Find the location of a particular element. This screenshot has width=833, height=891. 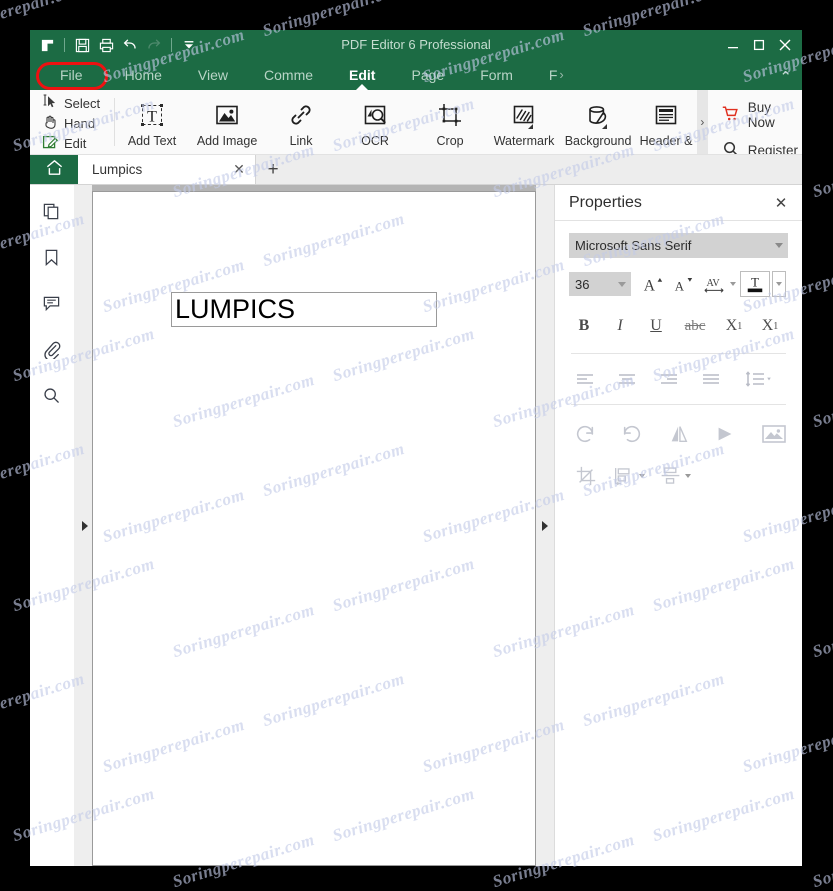

text-object-content: LUMPICS is located at coordinates (235, 309).